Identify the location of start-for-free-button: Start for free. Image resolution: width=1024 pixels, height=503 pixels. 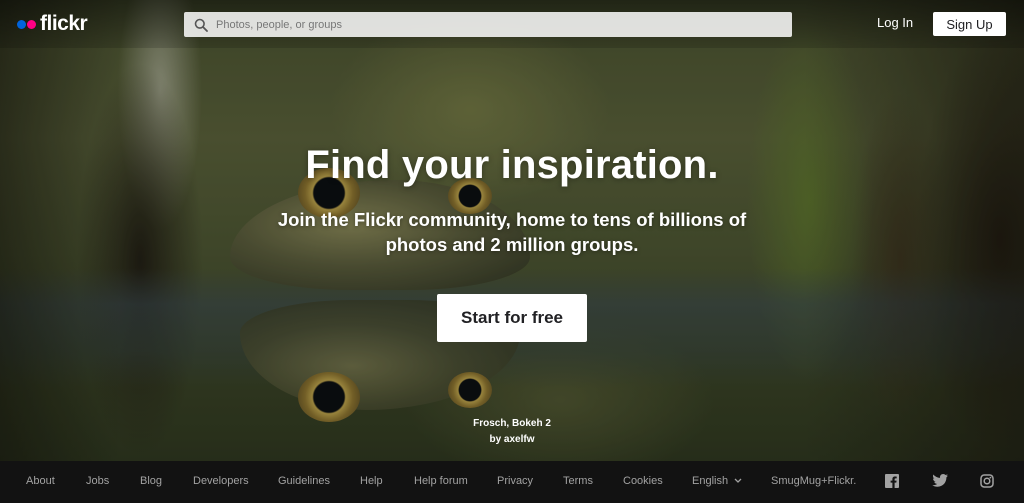
(512, 318).